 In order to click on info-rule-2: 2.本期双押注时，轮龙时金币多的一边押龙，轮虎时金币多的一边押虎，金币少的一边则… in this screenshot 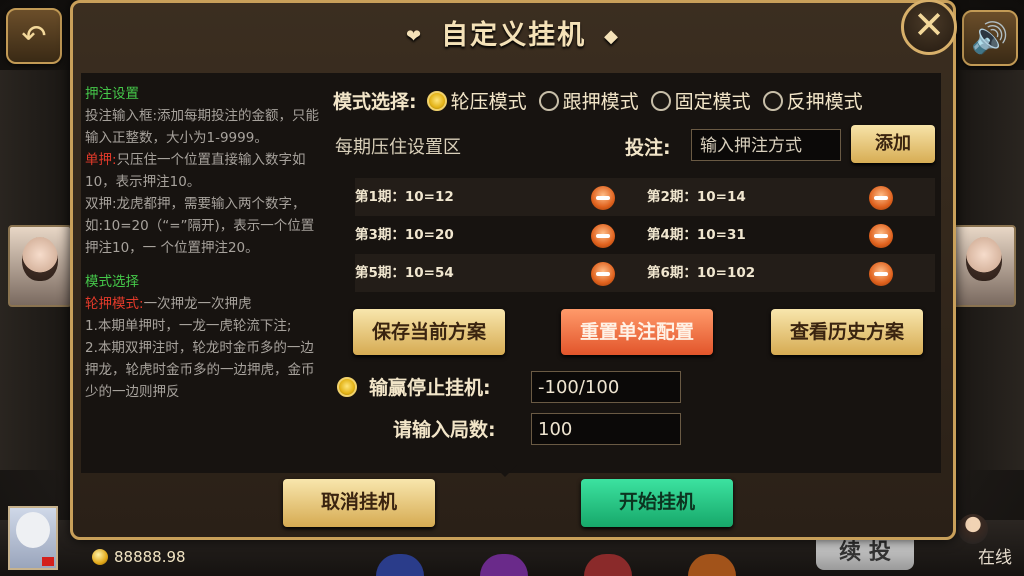, I will do `click(200, 370)`.